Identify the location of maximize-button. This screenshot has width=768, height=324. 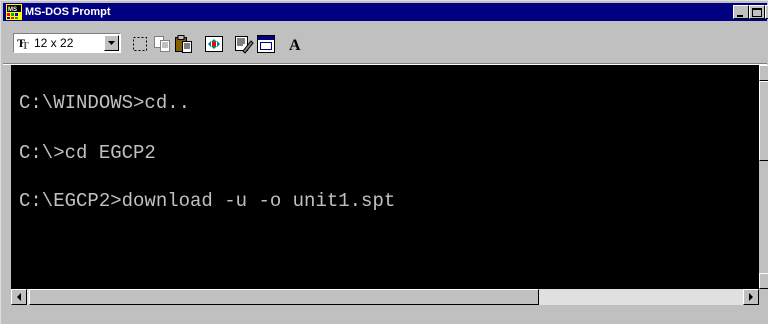
(757, 12).